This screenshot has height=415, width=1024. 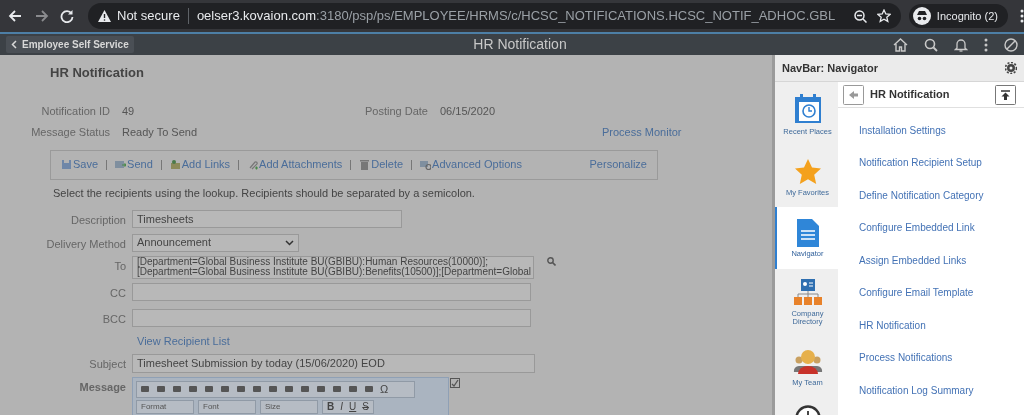 What do you see at coordinates (807, 361) in the screenshot?
I see `people-icon` at bounding box center [807, 361].